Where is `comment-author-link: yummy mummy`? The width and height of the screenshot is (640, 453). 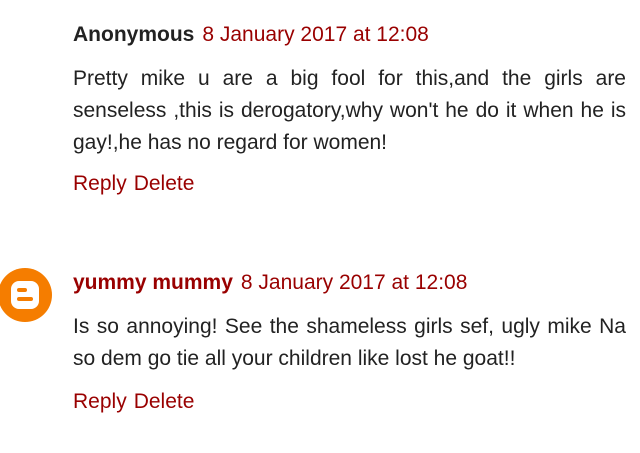
comment-author-link: yummy mummy is located at coordinates (153, 282).